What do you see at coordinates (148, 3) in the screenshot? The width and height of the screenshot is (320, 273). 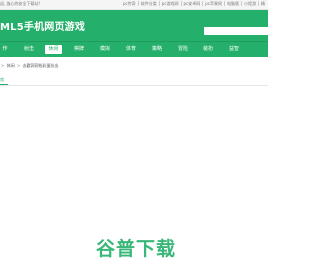 I see `top-link: 软件分类` at bounding box center [148, 3].